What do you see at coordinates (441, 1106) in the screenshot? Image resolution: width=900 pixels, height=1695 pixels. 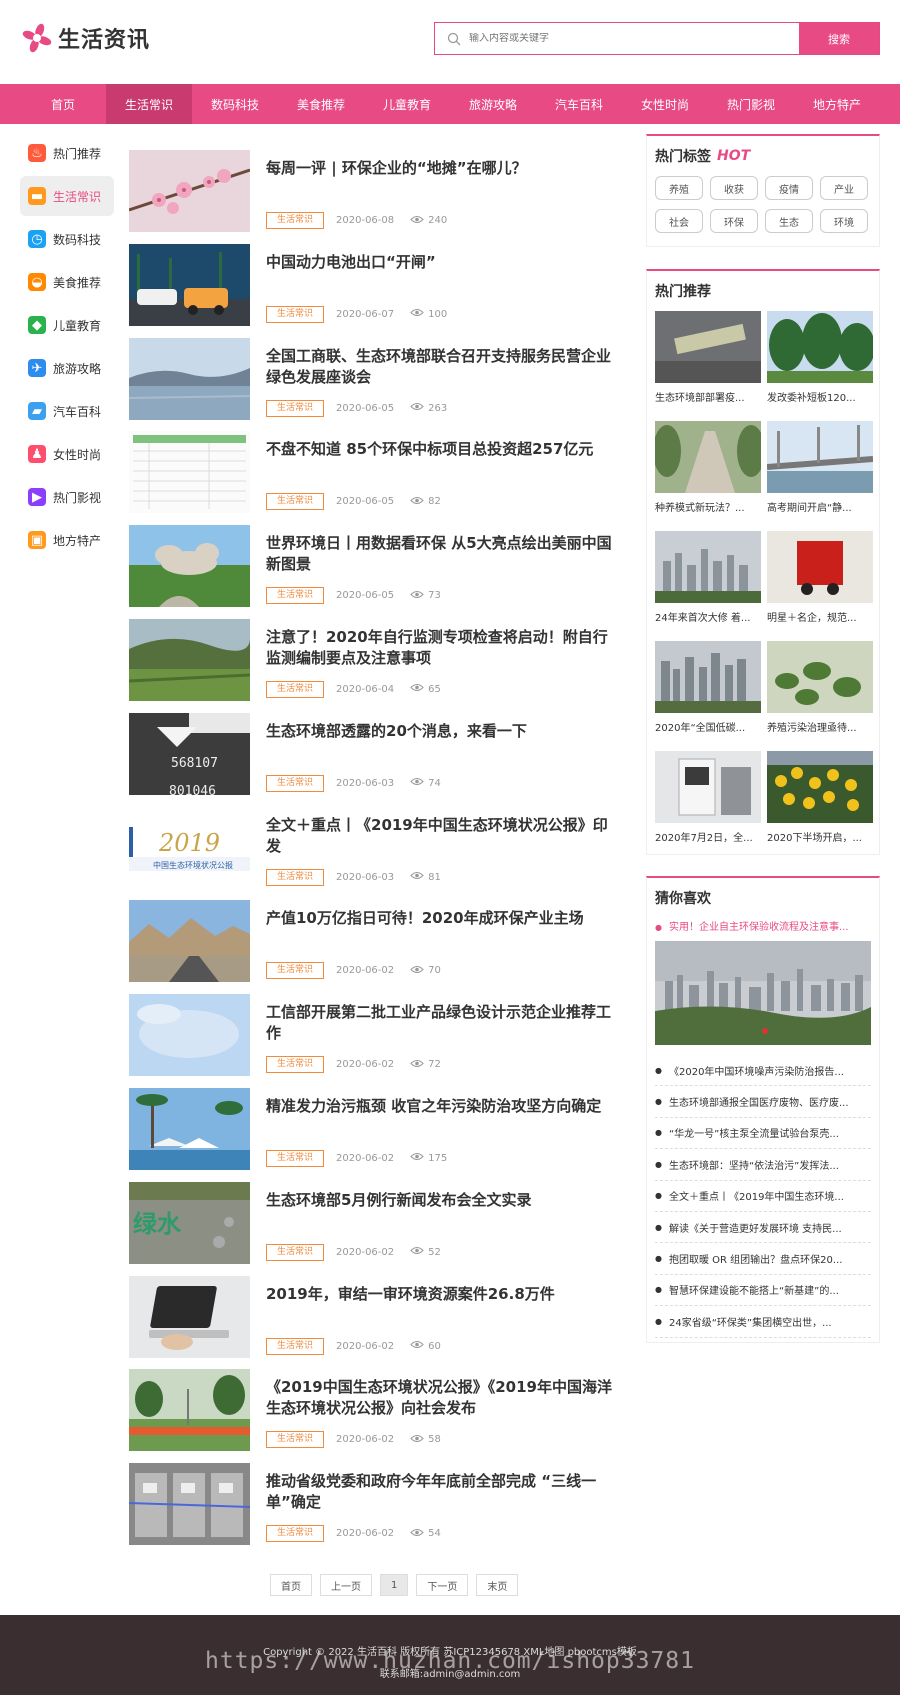 I see `article-title: 精准发力治污瓶颈 收官之年污染防治攻坚方向确定` at bounding box center [441, 1106].